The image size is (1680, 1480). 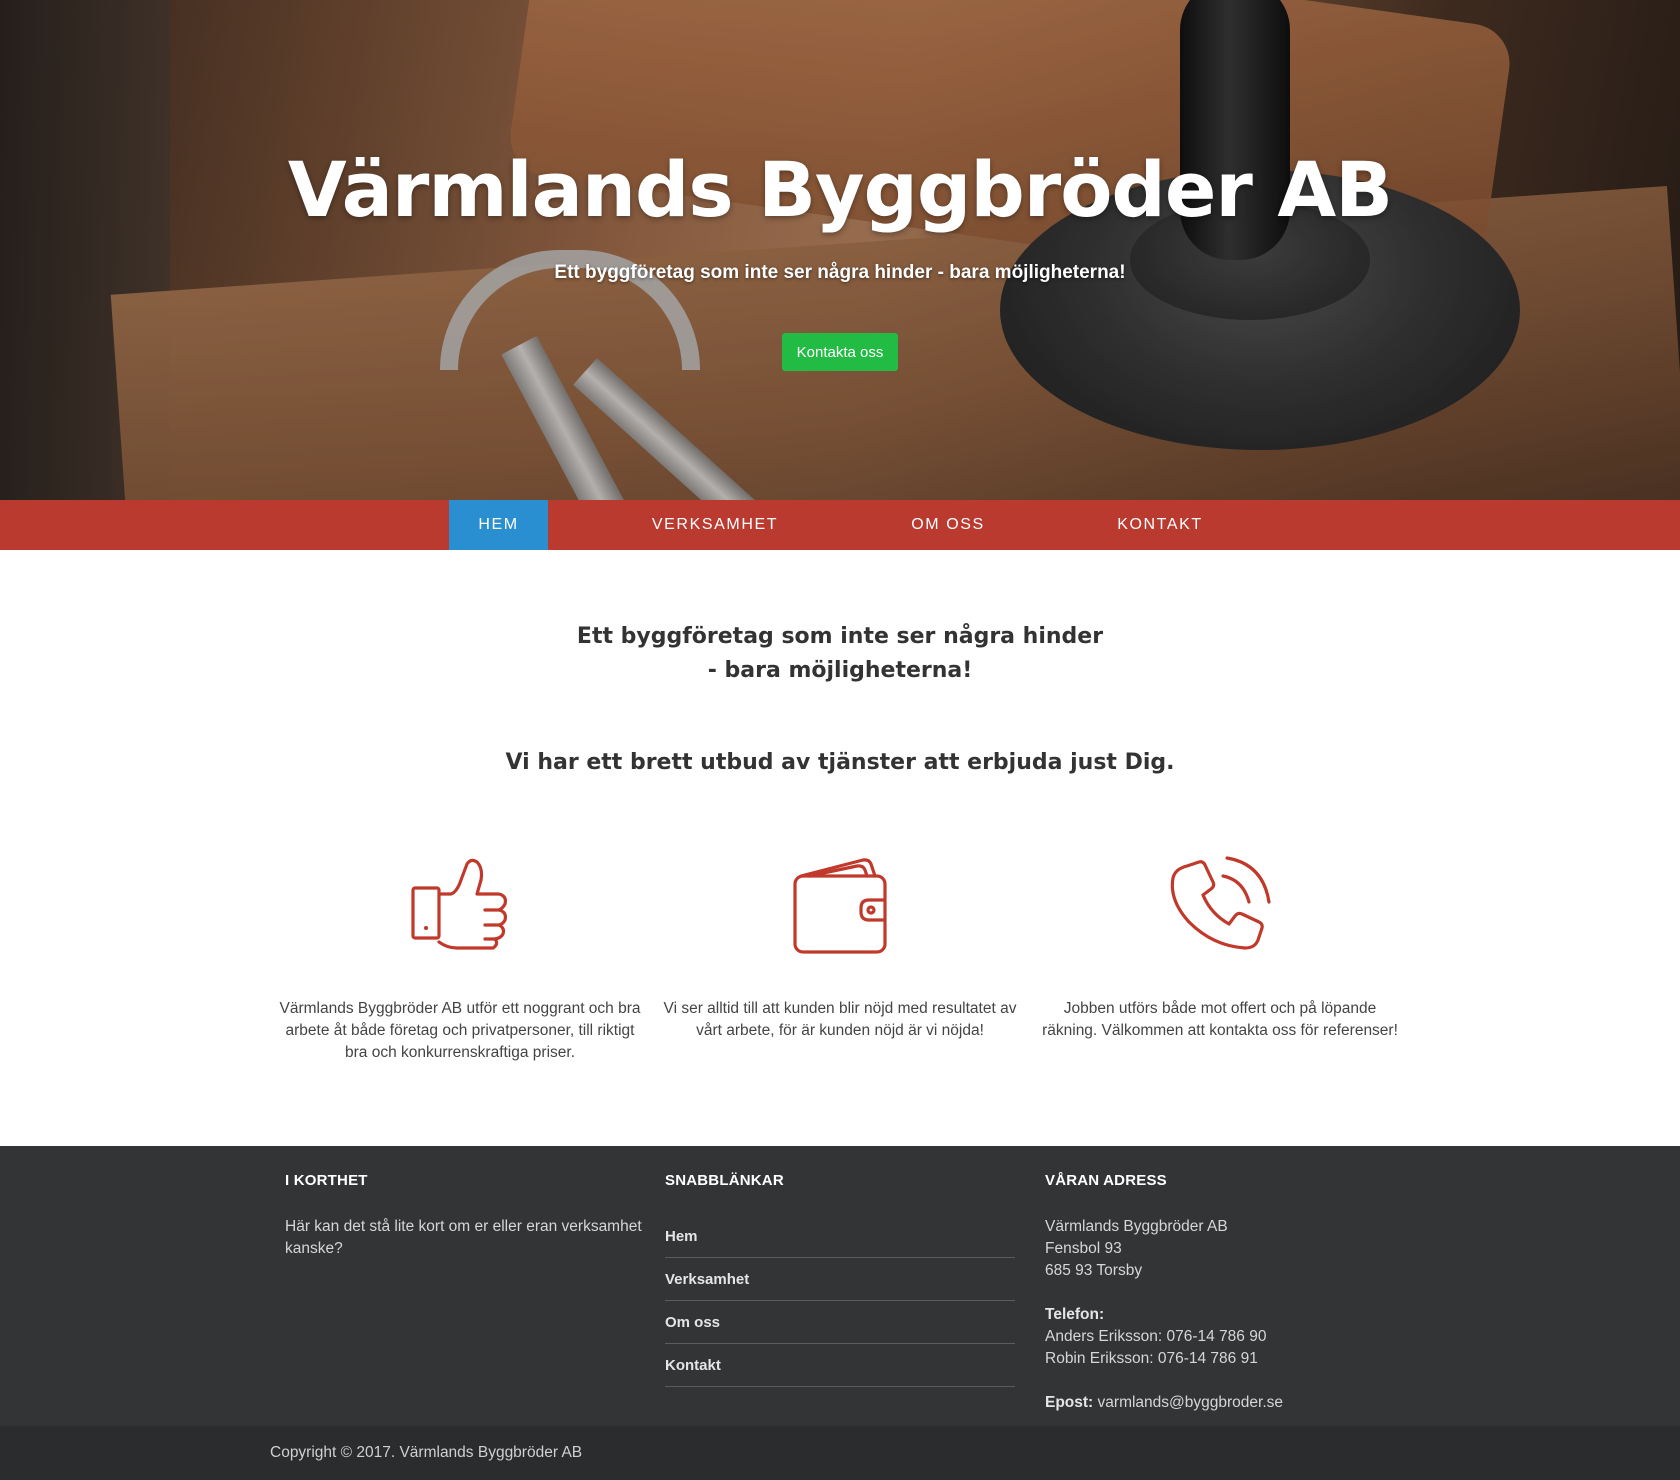 I want to click on address-city: 685 93 Torsby, so click(x=1094, y=1270).